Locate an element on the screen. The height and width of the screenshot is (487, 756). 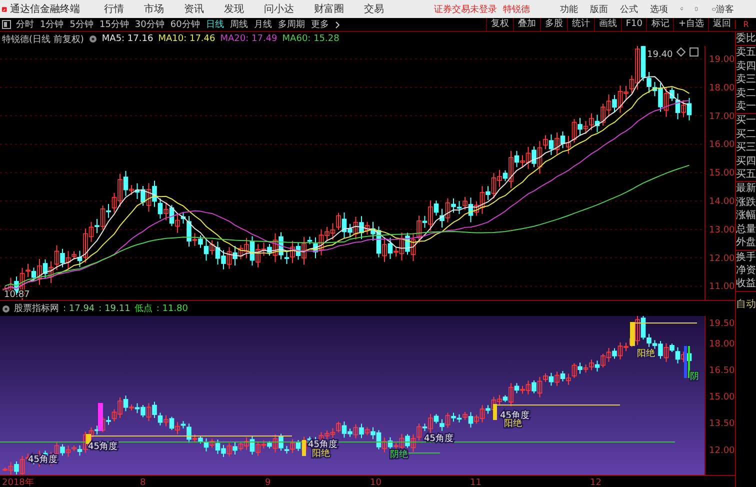
signal-label: 阴 is located at coordinates (694, 377).